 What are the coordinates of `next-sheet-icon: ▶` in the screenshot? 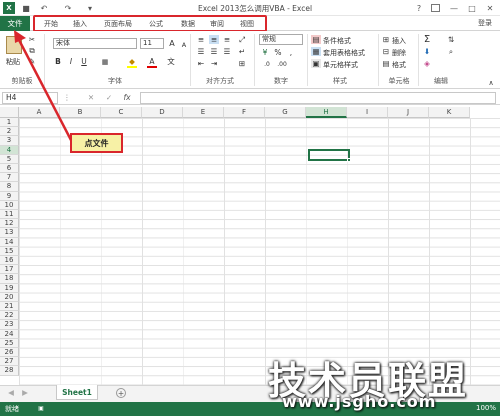 It's located at (25, 392).